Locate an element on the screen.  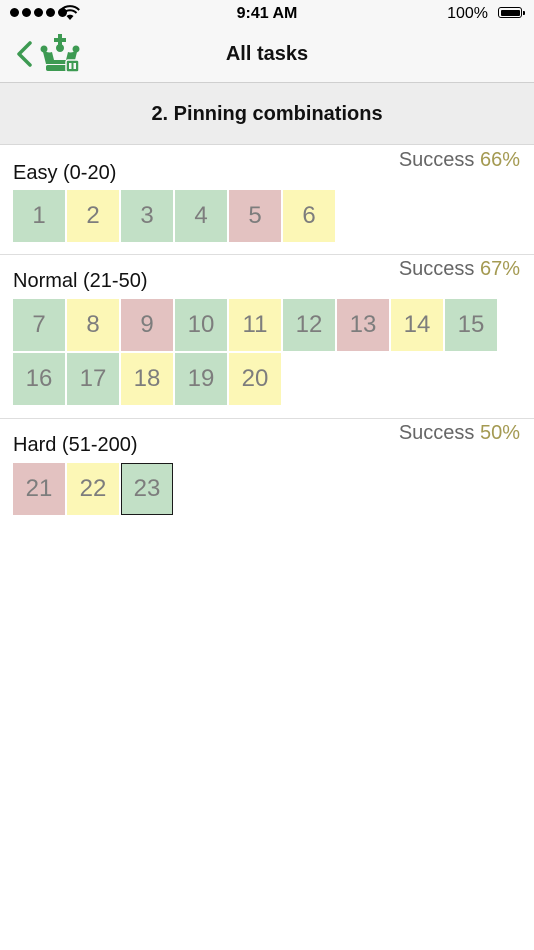
group-success: Success 67% is located at coordinates (459, 269).